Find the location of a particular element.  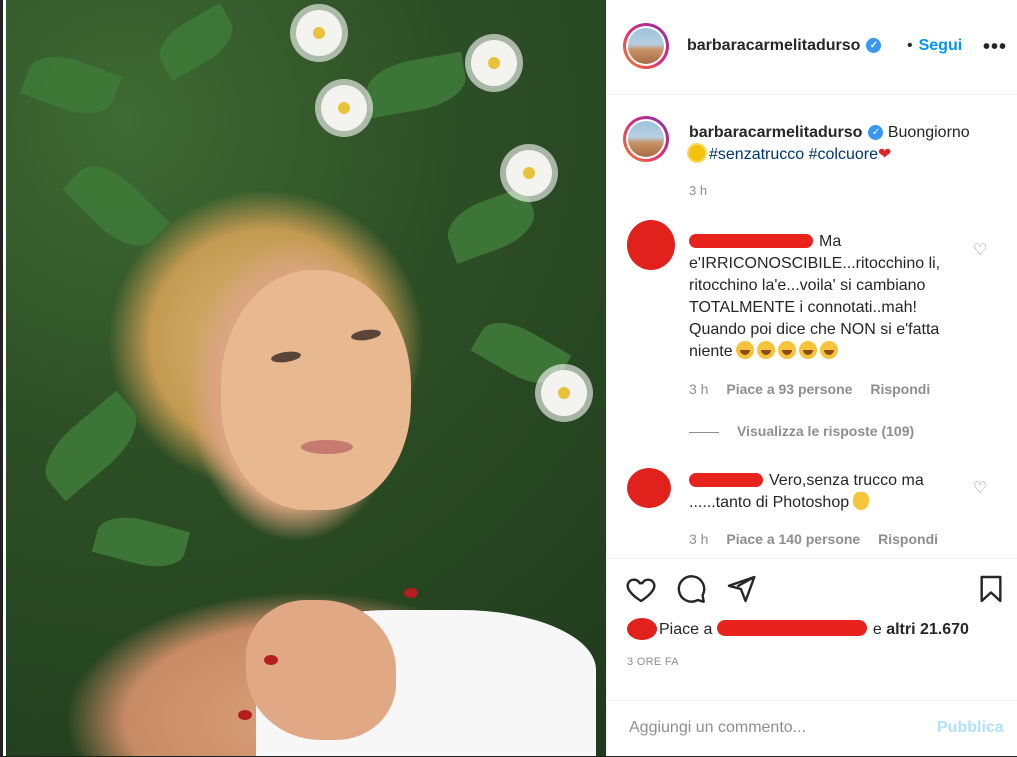

redacted-liker-name is located at coordinates (791, 628).